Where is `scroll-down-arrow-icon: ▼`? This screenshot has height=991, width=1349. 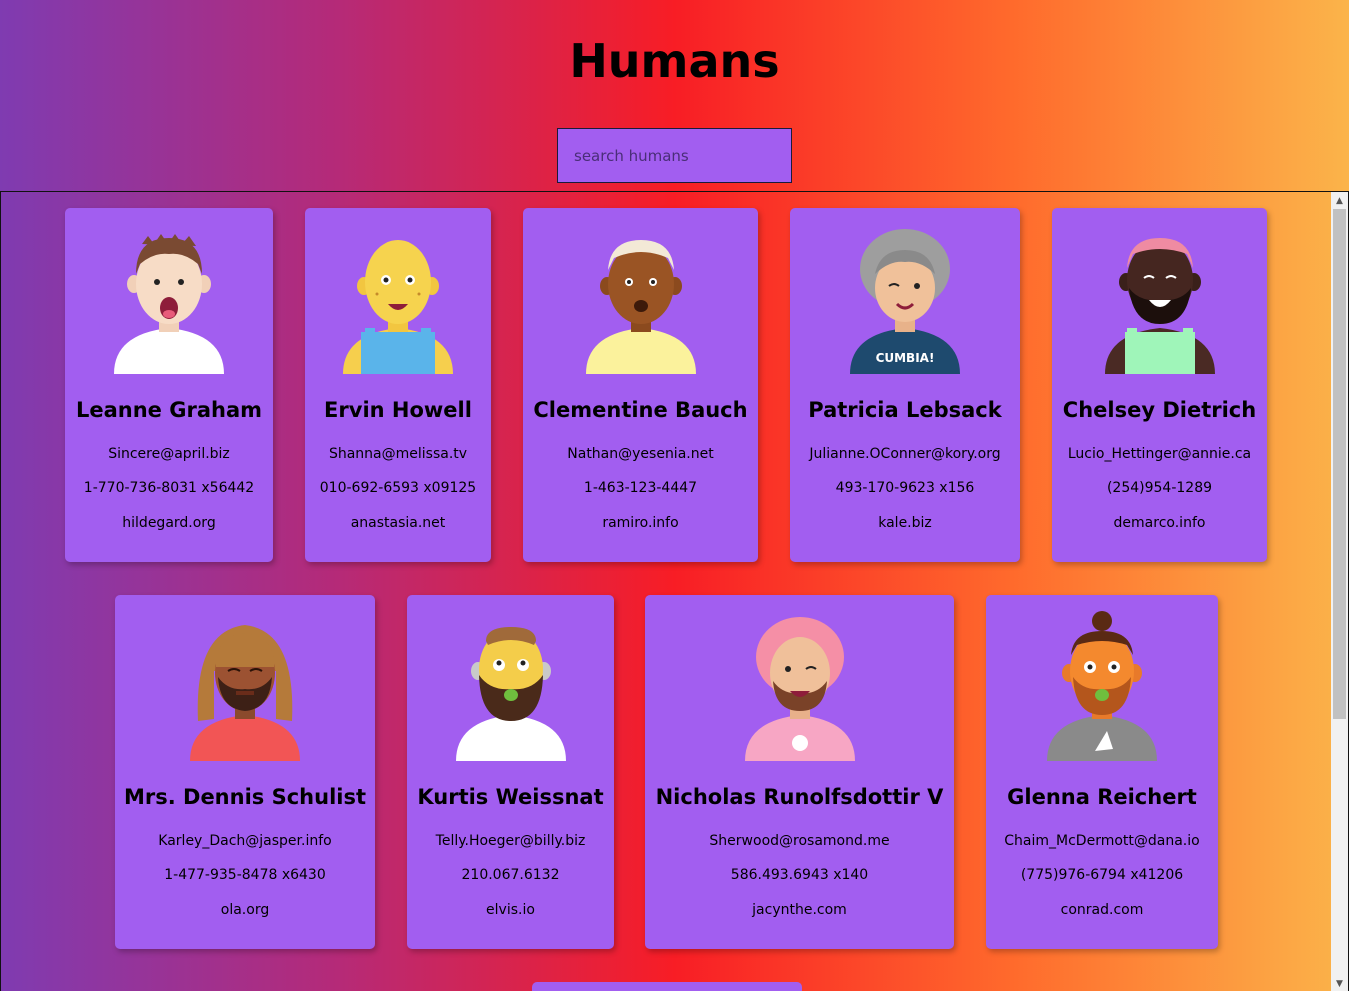
scroll-down-arrow-icon: ▼ is located at coordinates (1339, 983).